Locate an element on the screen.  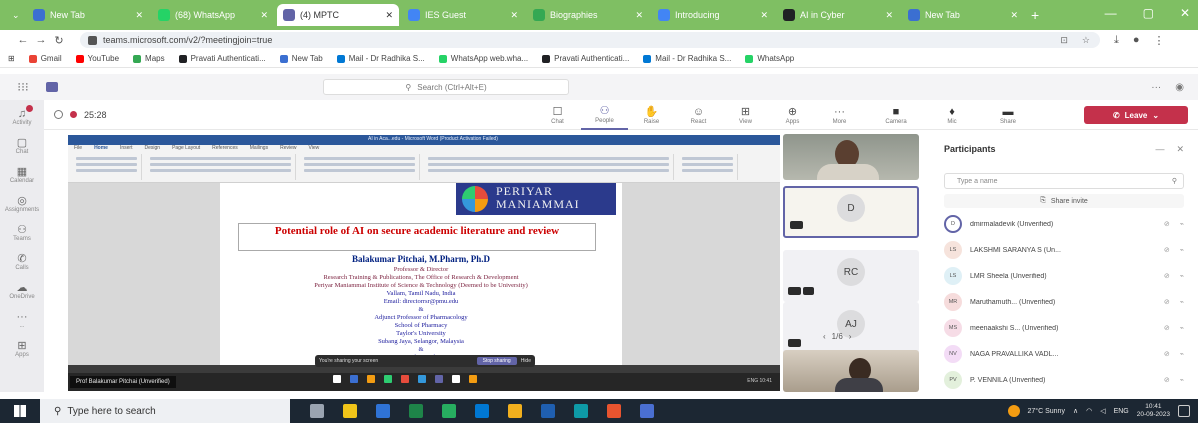
chevron-right-icon: › is located at coordinates (850, 336).